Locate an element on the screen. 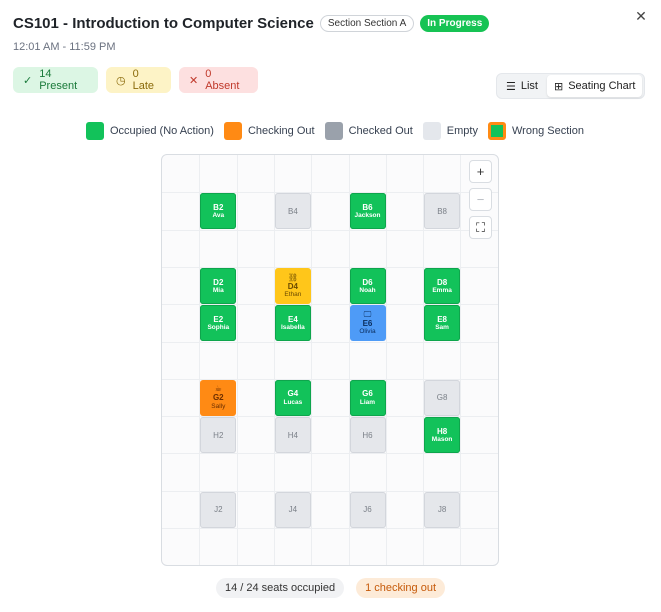  late-stat: ◷ 0 Late is located at coordinates (138, 80).